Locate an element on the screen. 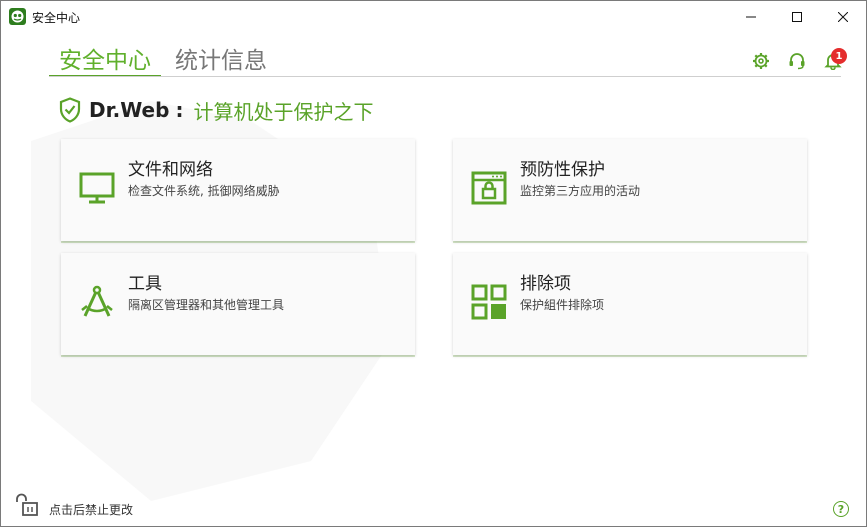 The width and height of the screenshot is (867, 527). card-subtitle: 保护組件排除项 is located at coordinates (562, 305).